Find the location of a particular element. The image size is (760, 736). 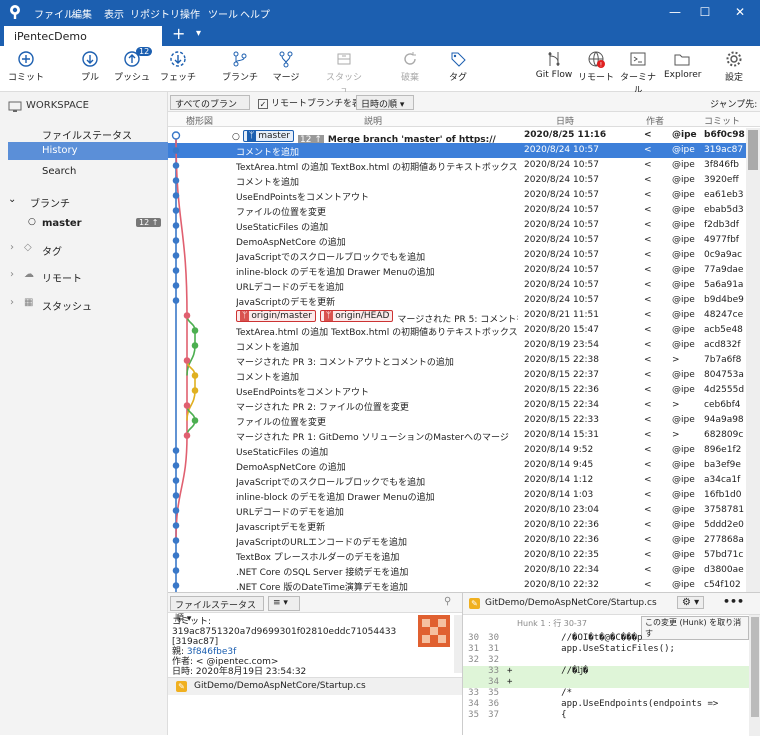

diff-line-context: 3335 /* is located at coordinates (606, 693).